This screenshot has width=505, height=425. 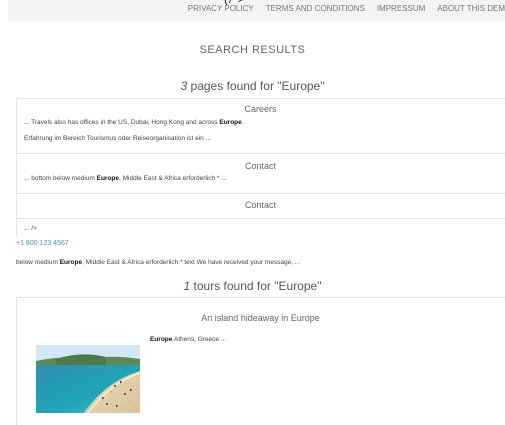 What do you see at coordinates (252, 50) in the screenshot?
I see `page-title: SEARCH RESULTS` at bounding box center [252, 50].